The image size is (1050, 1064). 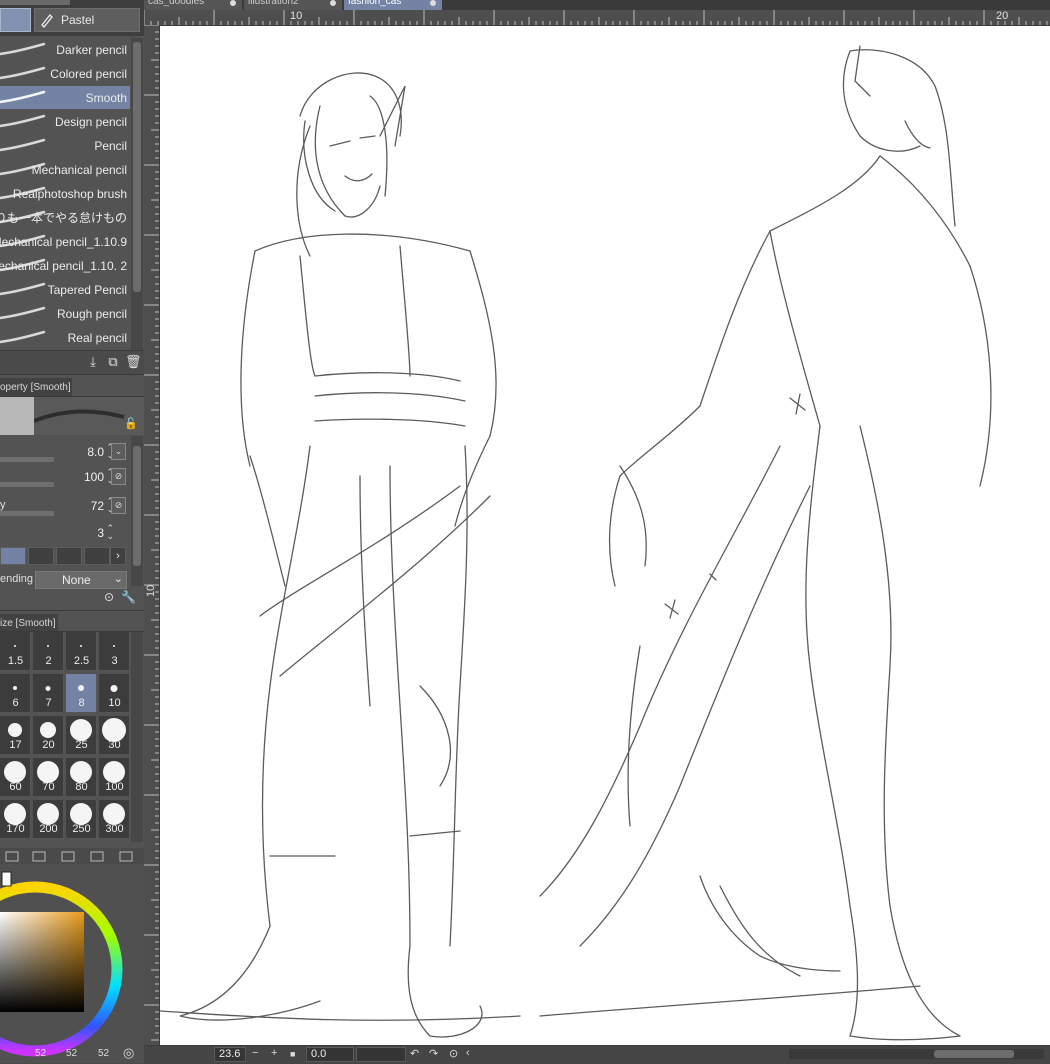 What do you see at coordinates (88, 73) in the screenshot?
I see `brush-item-label: Colored pencil` at bounding box center [88, 73].